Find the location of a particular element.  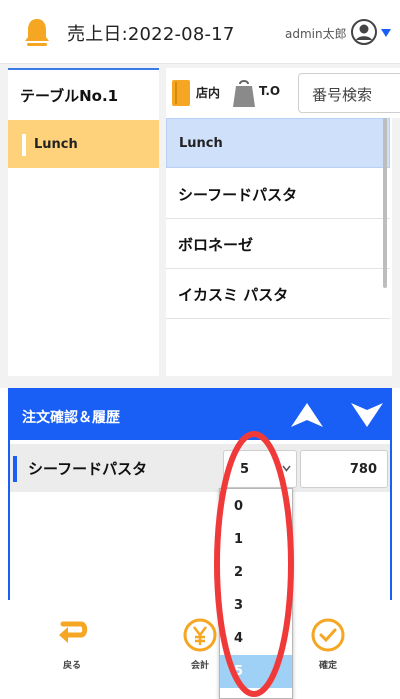

takeout-label: T.O is located at coordinates (269, 91).